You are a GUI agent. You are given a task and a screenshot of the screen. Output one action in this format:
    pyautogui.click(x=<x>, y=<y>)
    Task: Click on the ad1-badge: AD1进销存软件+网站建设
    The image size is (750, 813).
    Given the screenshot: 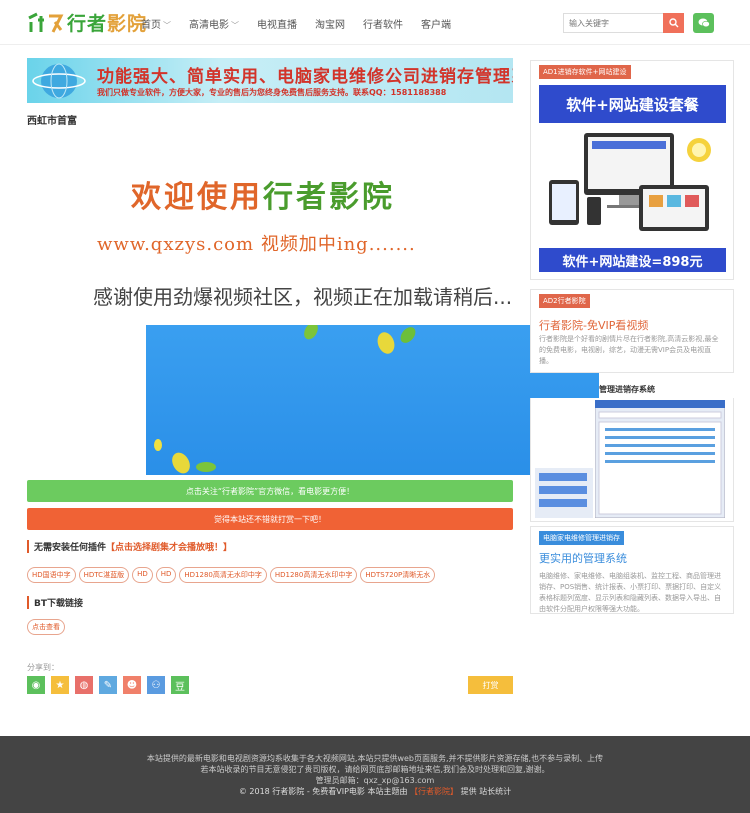 What is the action you would take?
    pyautogui.click(x=585, y=72)
    